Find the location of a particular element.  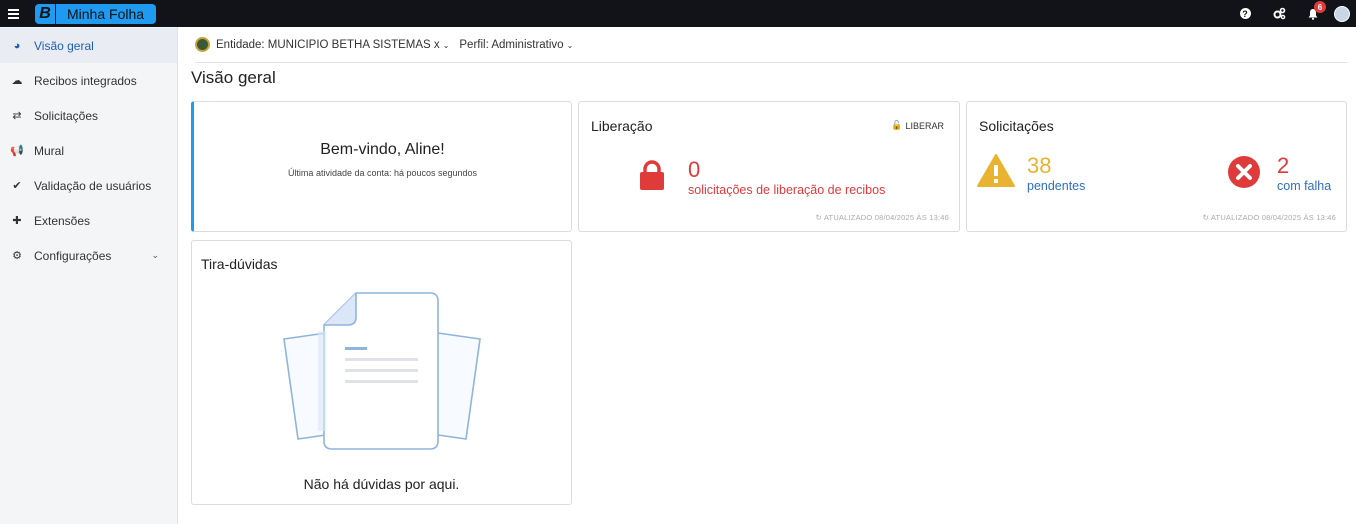

entity-seal-icon is located at coordinates (202, 44).